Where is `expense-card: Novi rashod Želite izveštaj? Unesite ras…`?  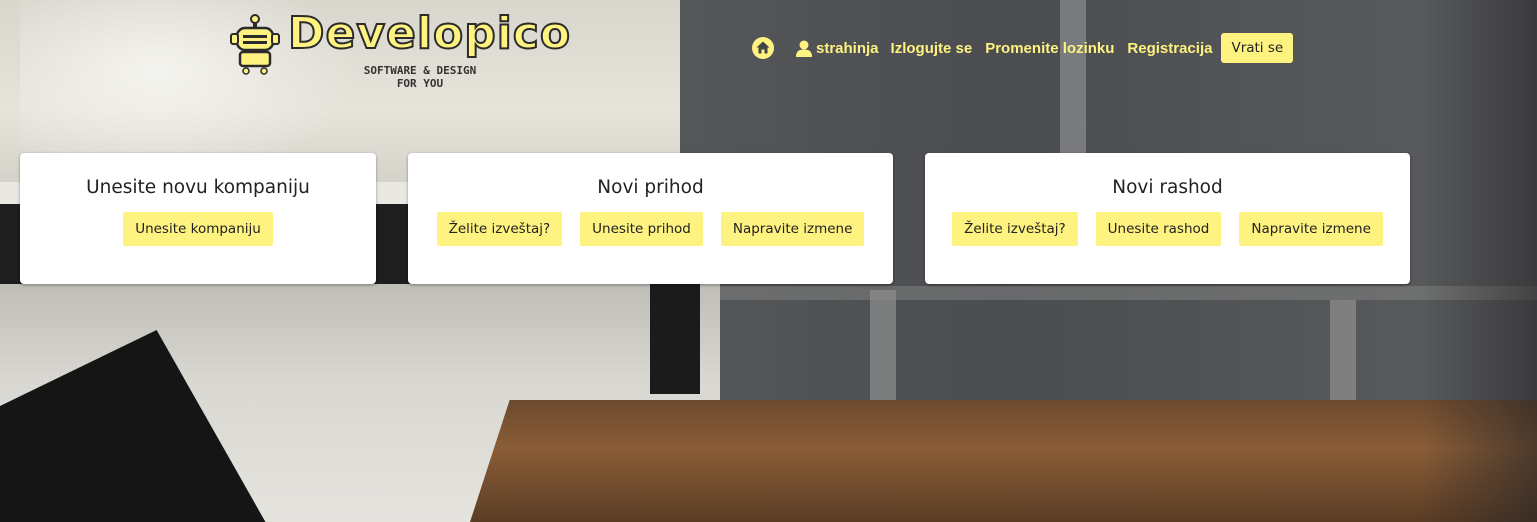 expense-card: Novi rashod Želite izveštaj? Unesite ras… is located at coordinates (1167, 218).